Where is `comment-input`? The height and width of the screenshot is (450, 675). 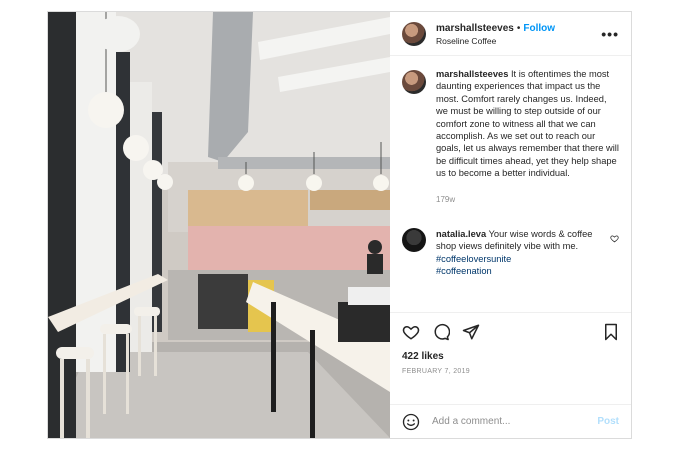
comment-input is located at coordinates (515, 421).